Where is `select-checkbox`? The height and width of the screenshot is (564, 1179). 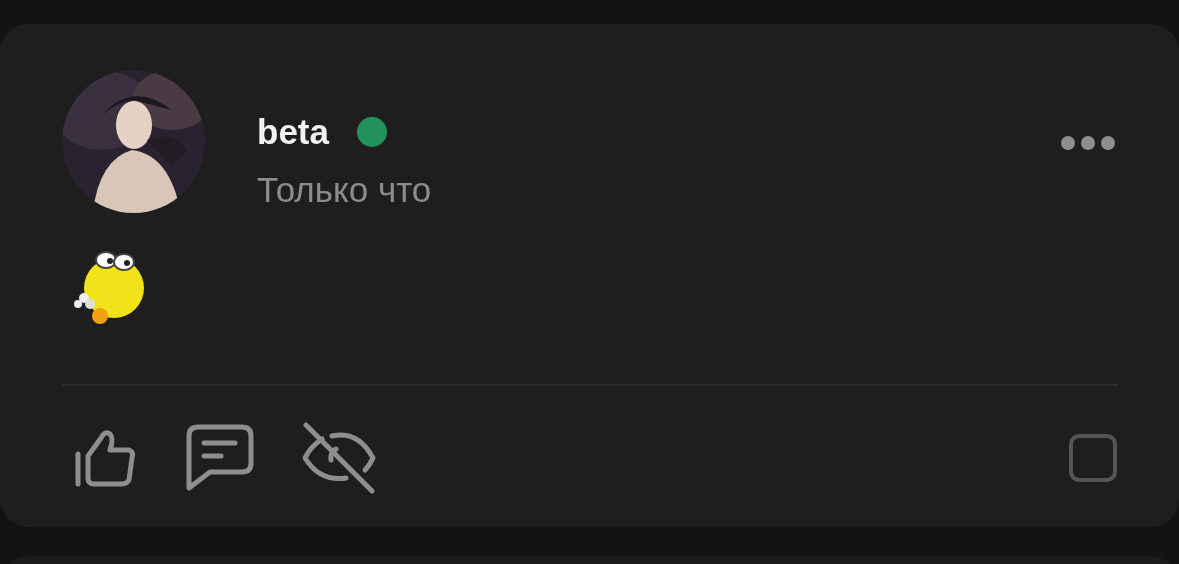 select-checkbox is located at coordinates (1093, 458).